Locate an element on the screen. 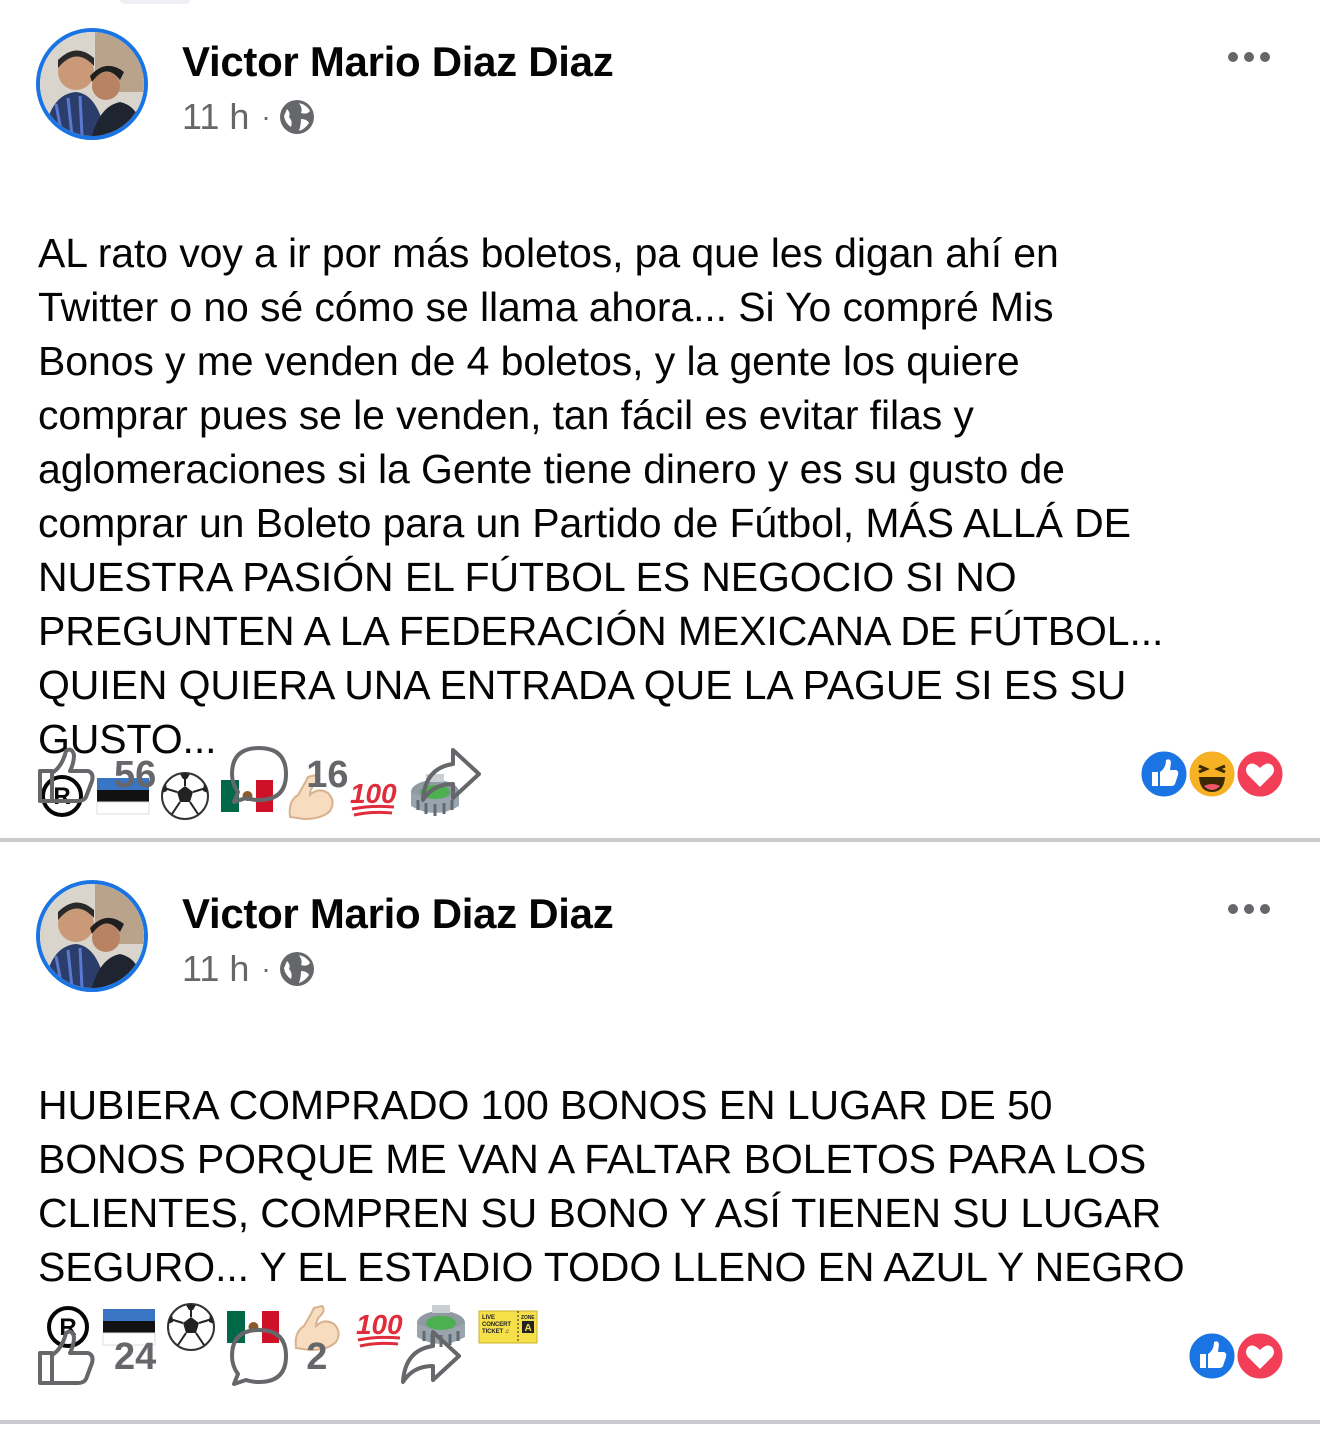 Image resolution: width=1320 pixels, height=1433 pixels. post-actions: 24 2 is located at coordinates (249, 1357).